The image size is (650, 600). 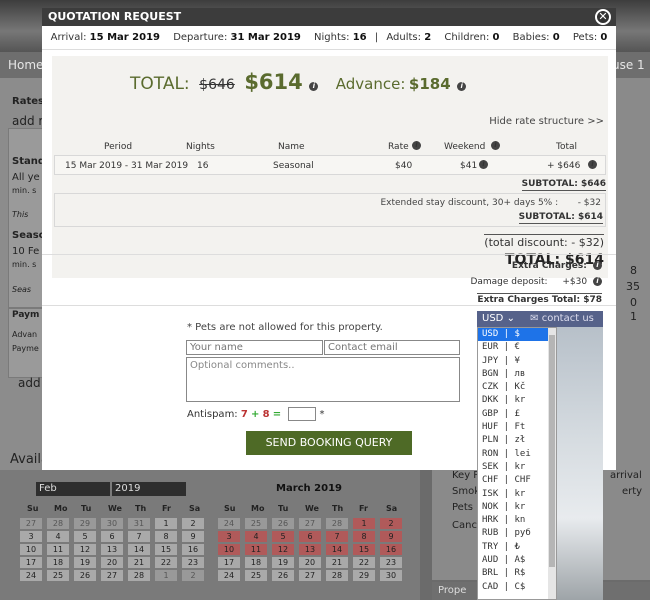 What do you see at coordinates (392, 347) in the screenshot?
I see `email-input` at bounding box center [392, 347].